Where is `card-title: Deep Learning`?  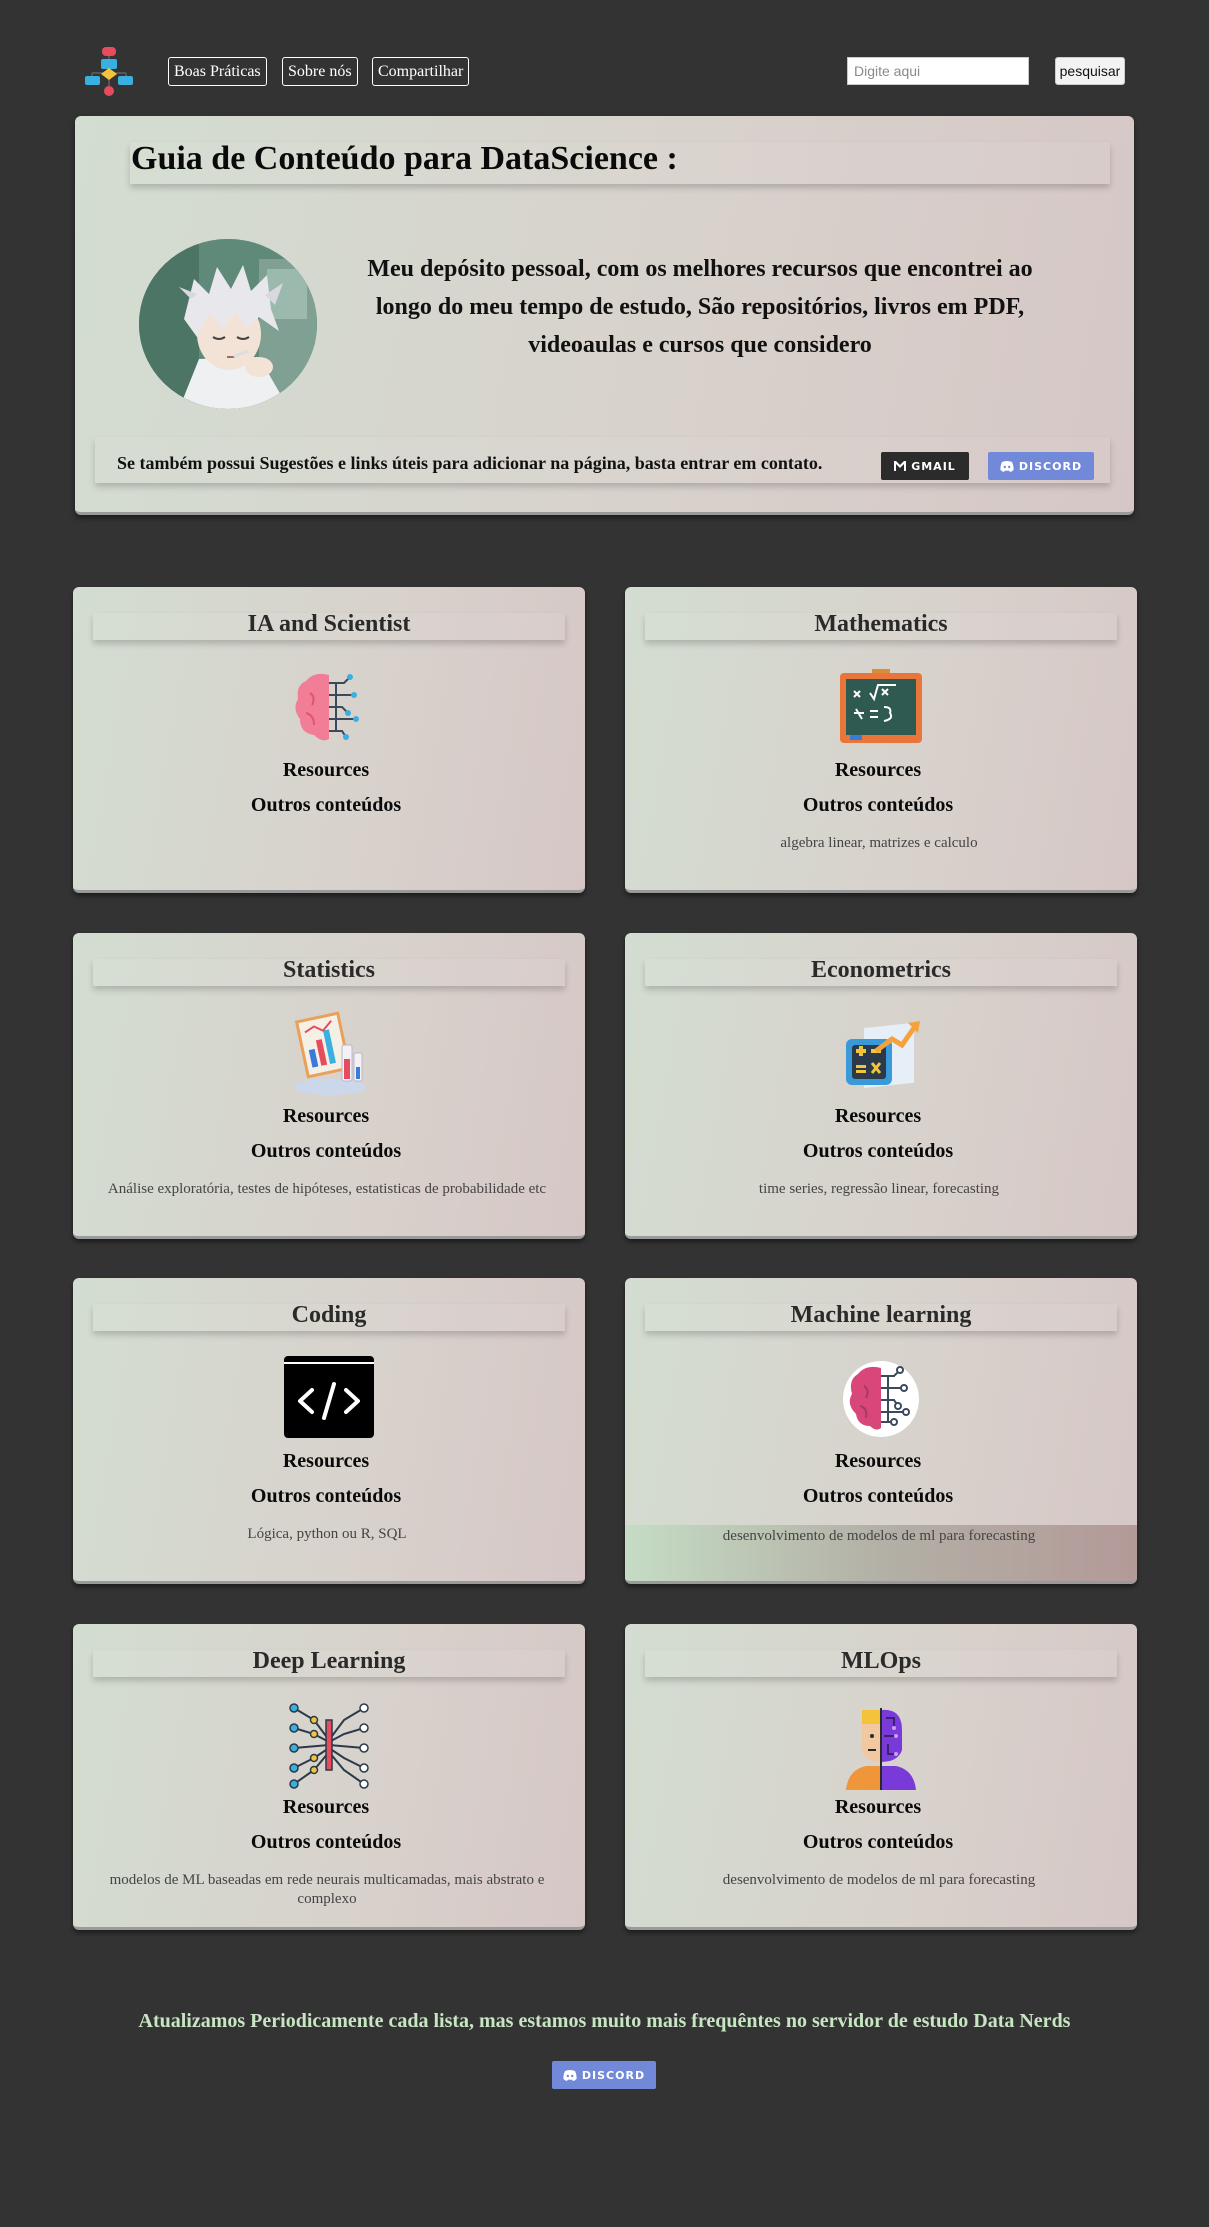
card-title: Deep Learning is located at coordinates (329, 1661).